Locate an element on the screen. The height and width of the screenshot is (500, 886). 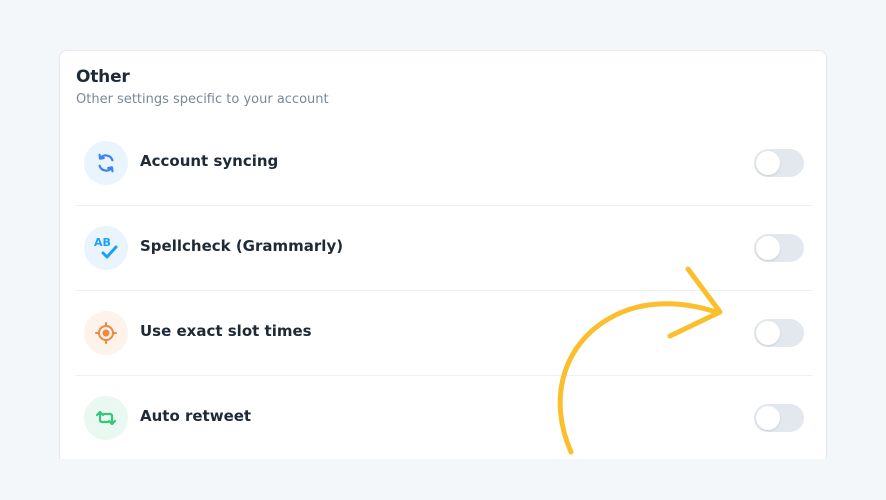
page-background-bottom is located at coordinates (443, 479).